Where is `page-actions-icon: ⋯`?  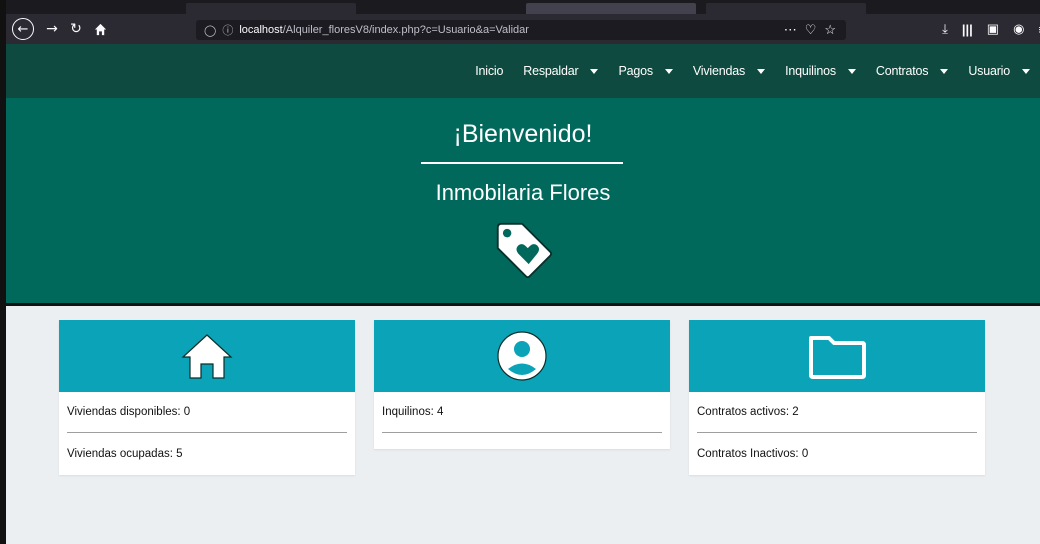 page-actions-icon: ⋯ is located at coordinates (790, 30).